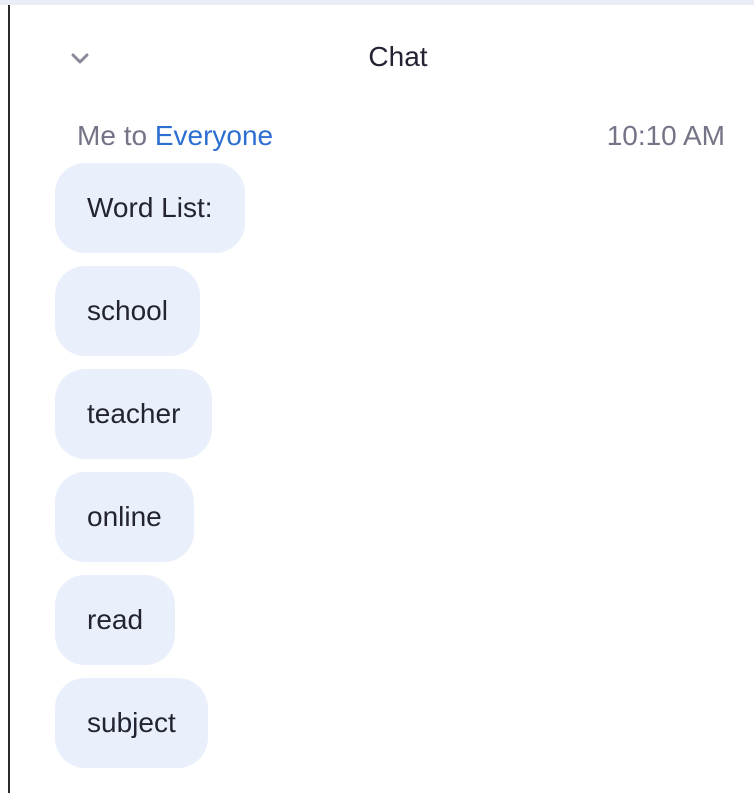  I want to click on message-bubble: online, so click(124, 517).